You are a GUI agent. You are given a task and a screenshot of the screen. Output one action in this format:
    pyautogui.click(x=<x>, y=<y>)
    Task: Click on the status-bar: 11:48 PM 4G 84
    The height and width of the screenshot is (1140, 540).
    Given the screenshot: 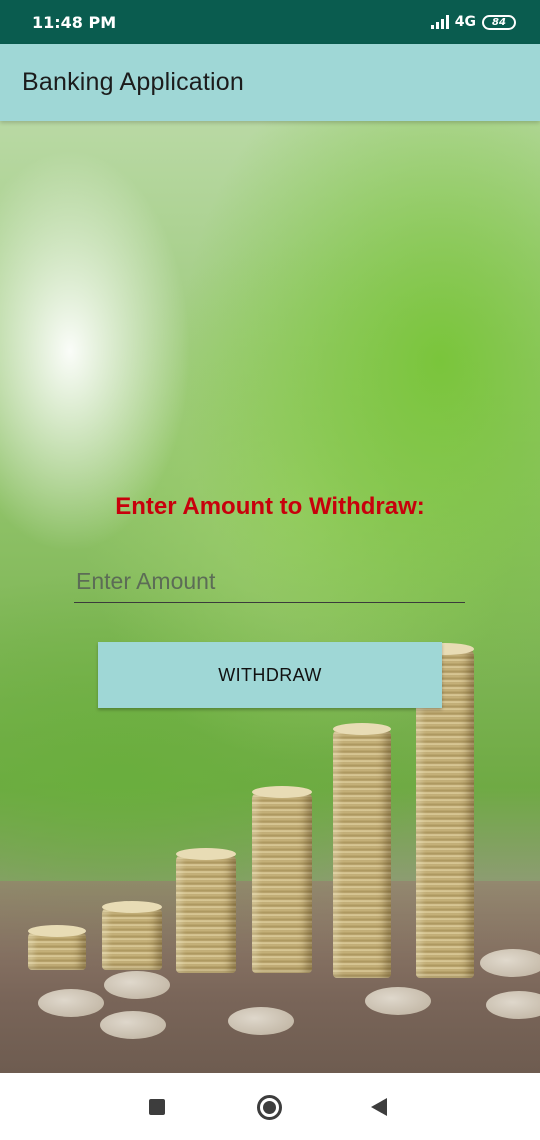 What is the action you would take?
    pyautogui.click(x=270, y=22)
    